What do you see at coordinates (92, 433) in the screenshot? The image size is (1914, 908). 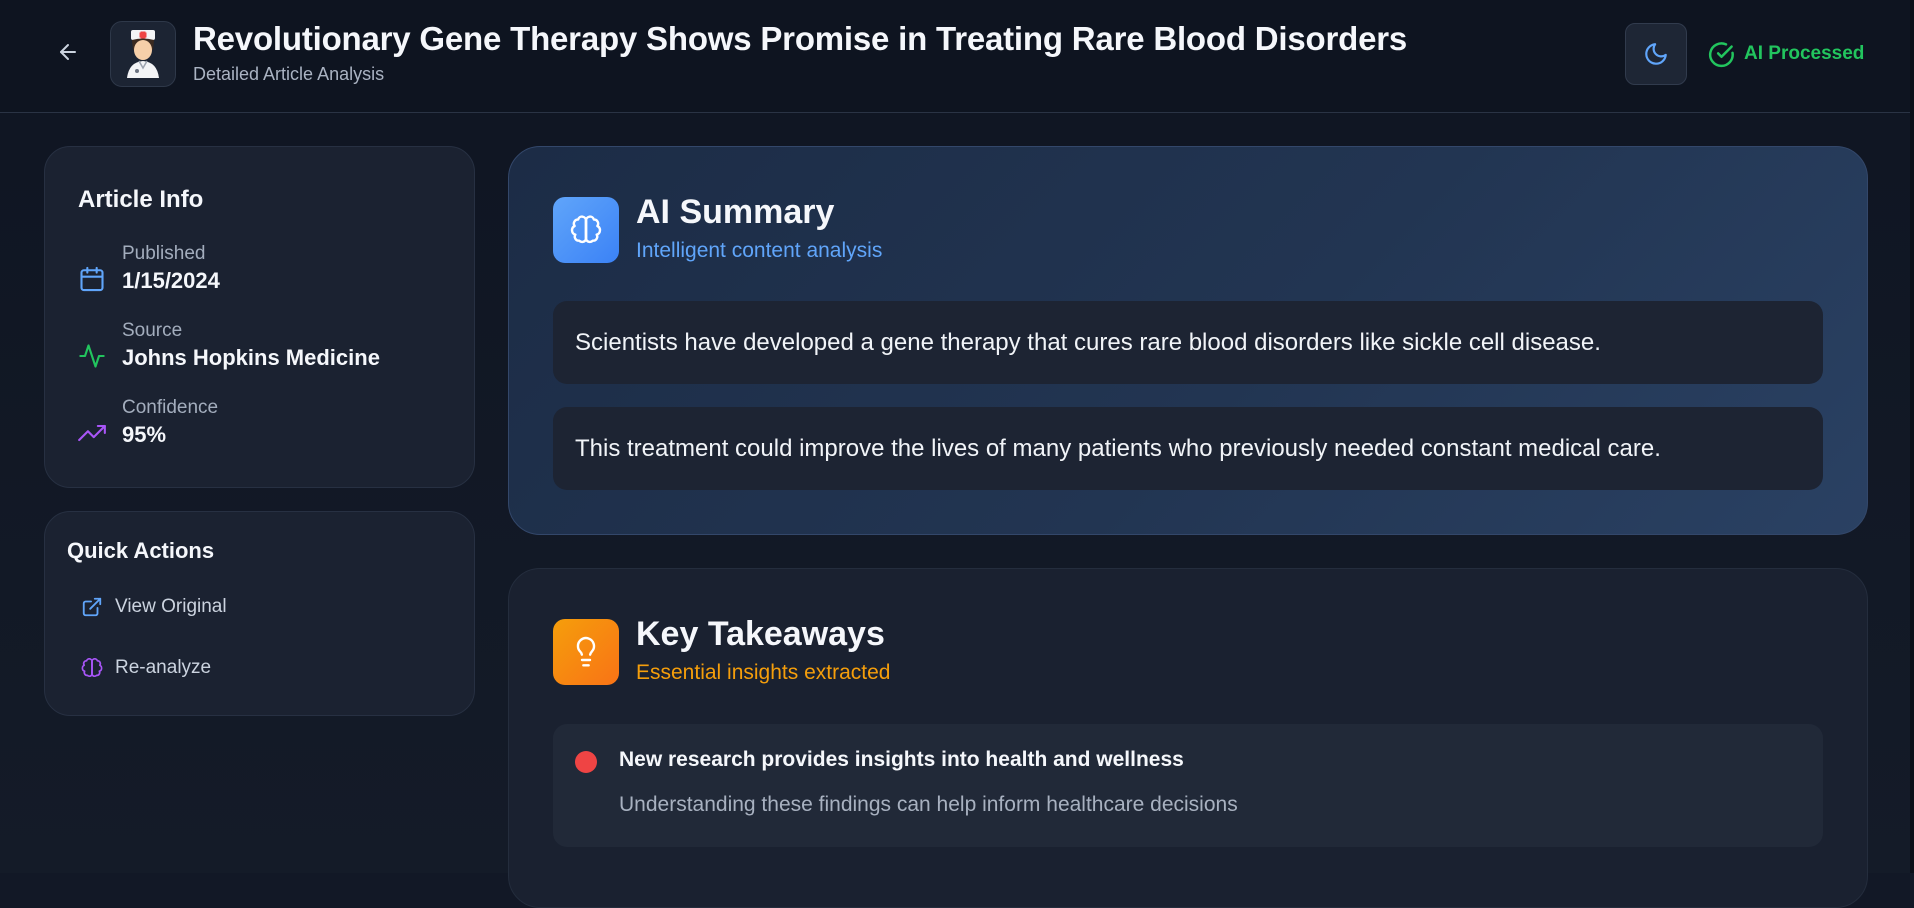 I see `trending-up-icon` at bounding box center [92, 433].